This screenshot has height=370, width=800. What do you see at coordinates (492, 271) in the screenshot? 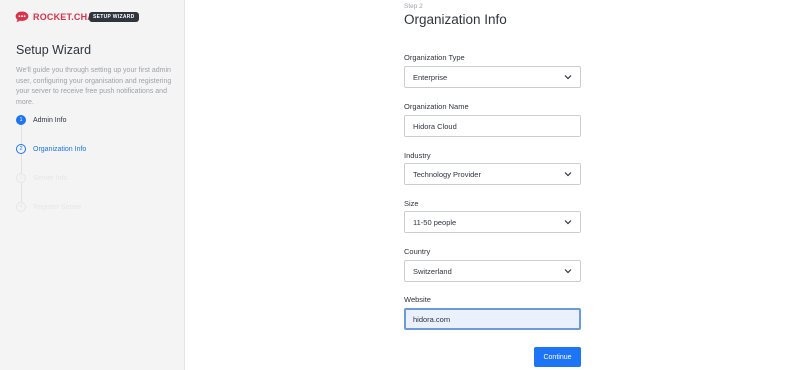
I see `country-select: Switzerland` at bounding box center [492, 271].